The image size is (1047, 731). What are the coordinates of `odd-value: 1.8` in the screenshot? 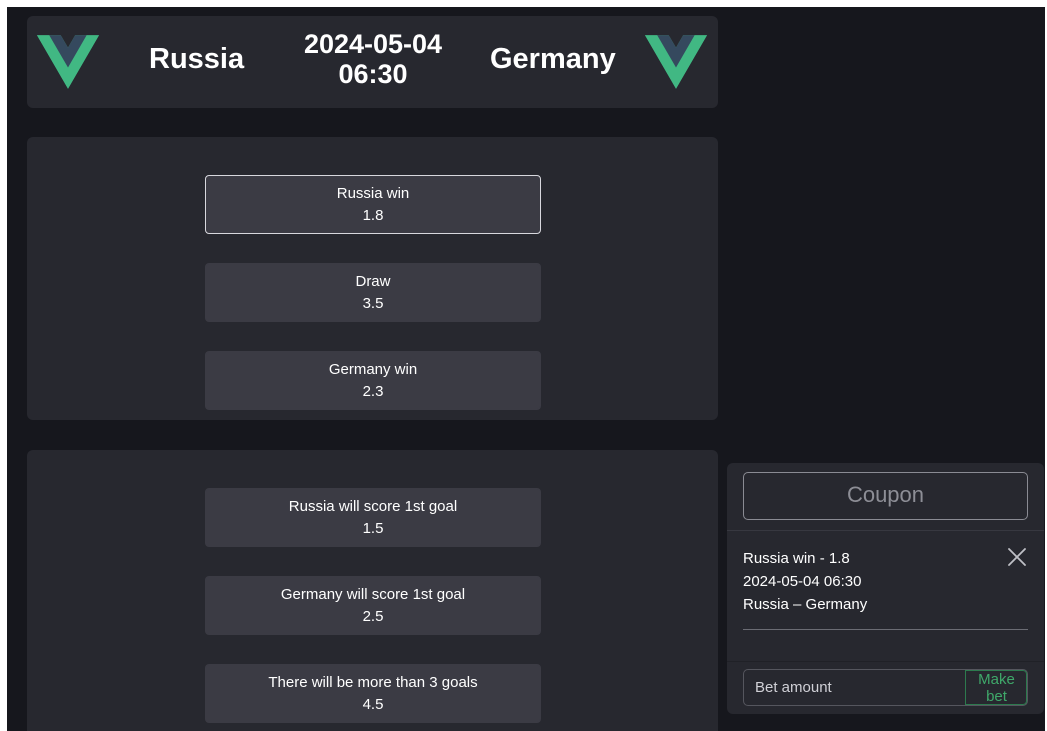 It's located at (373, 215).